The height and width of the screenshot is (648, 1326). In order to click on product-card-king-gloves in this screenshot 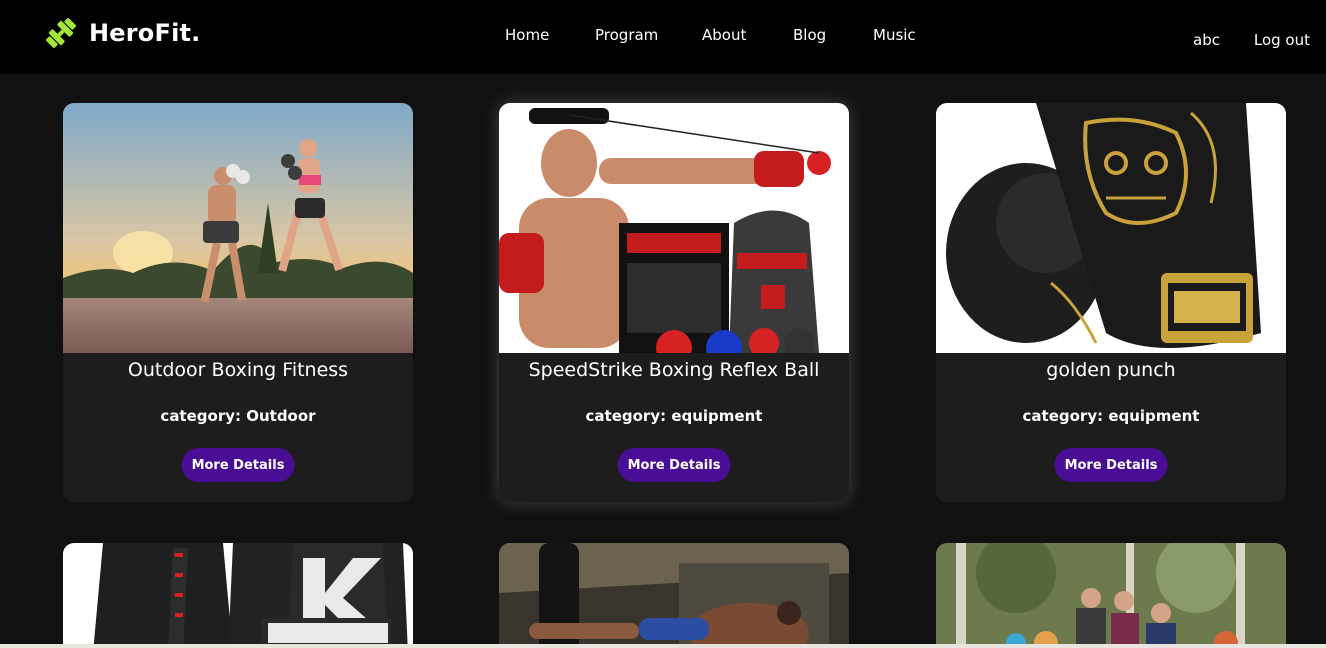, I will do `click(238, 595)`.